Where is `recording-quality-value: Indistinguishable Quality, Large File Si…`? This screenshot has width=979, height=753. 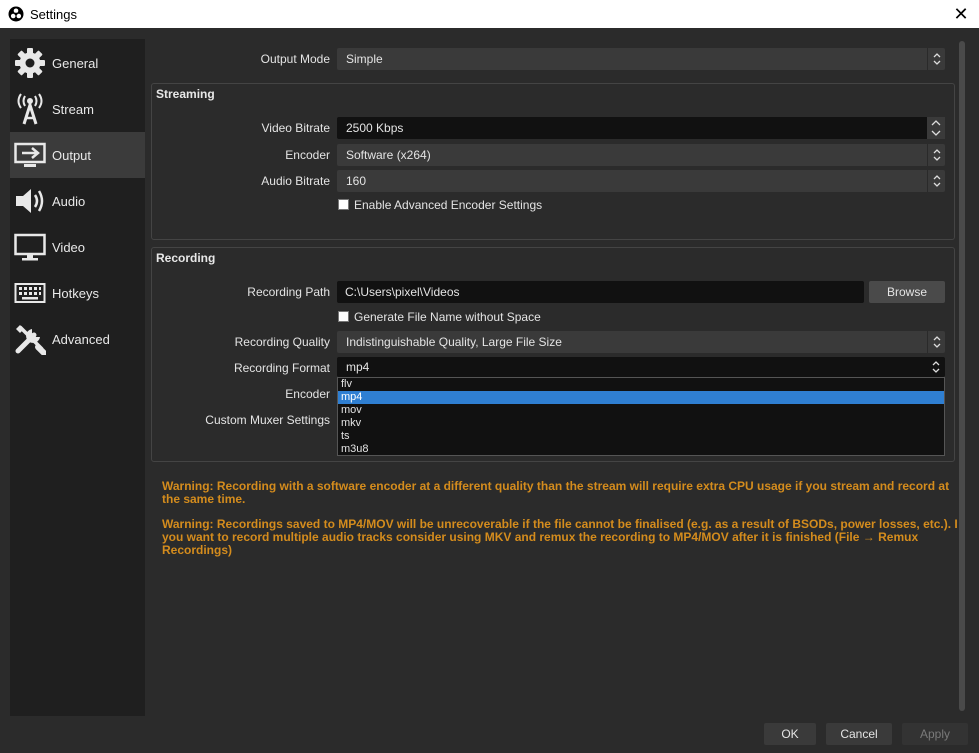 recording-quality-value: Indistinguishable Quality, Large File Si… is located at coordinates (454, 342).